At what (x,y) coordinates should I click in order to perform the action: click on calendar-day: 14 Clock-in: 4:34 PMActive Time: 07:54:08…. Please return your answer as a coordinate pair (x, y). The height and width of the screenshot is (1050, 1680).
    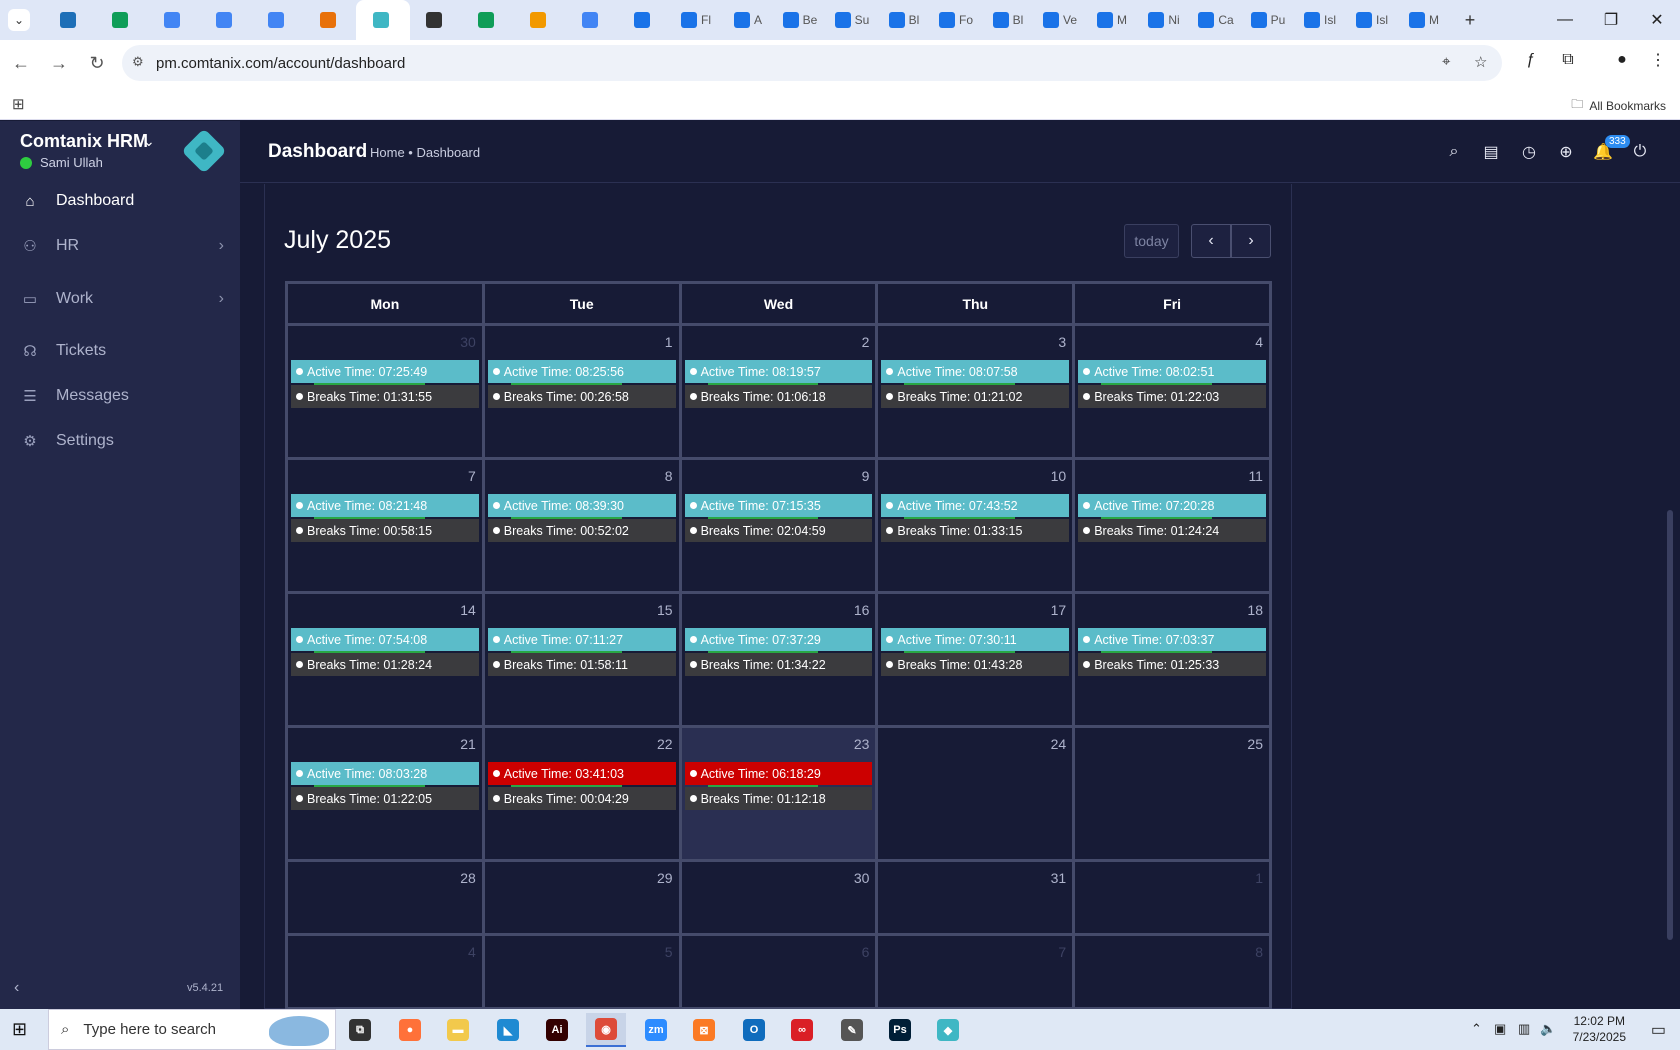
    Looking at the image, I should click on (386, 659).